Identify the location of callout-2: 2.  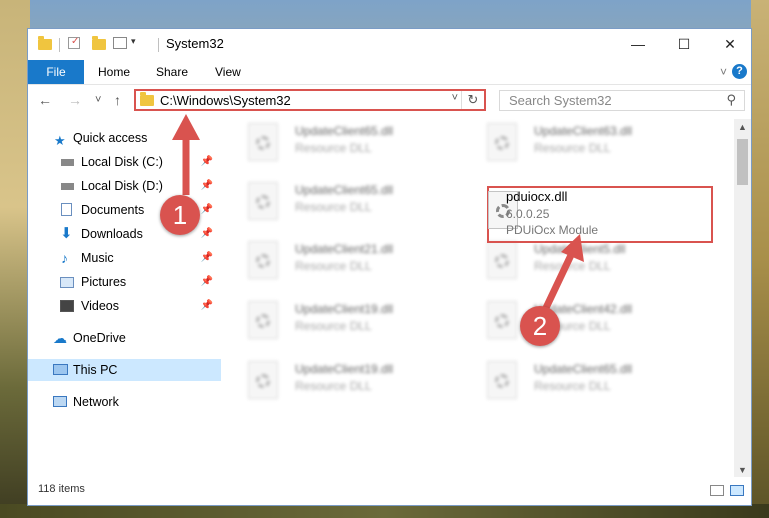
(540, 326).